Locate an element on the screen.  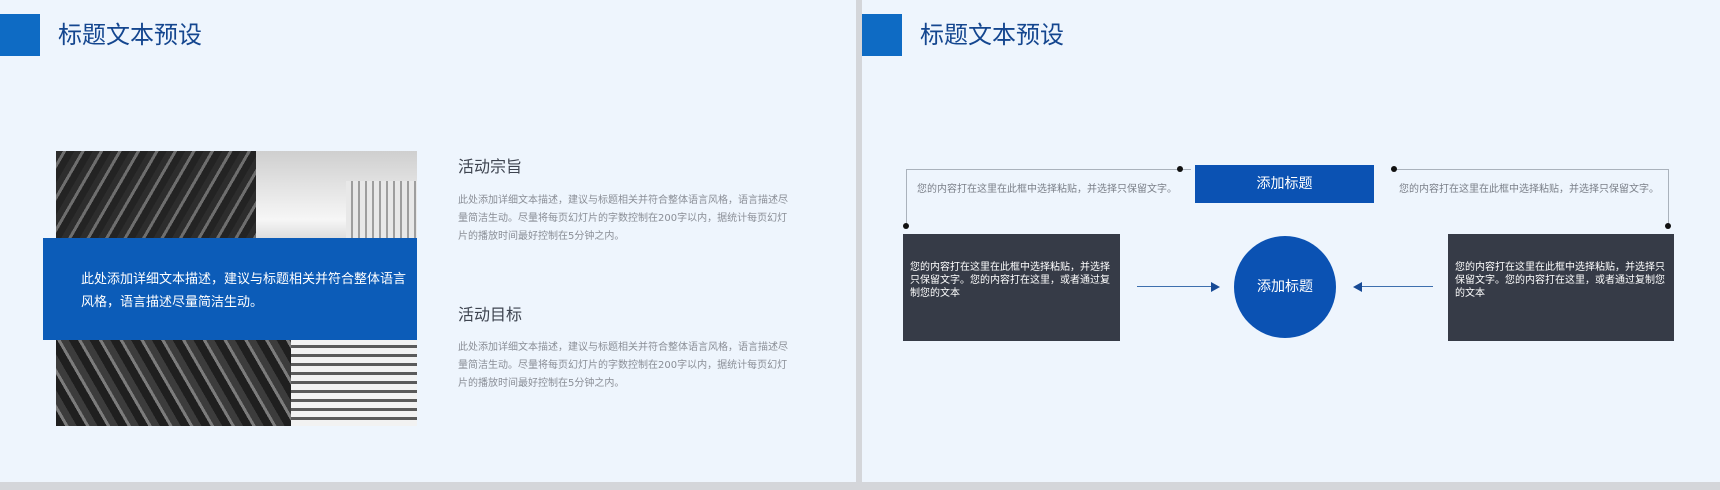
note-right: 您的内容打在这里在此框中选择粘贴，并选择只保留文字。 is located at coordinates (1529, 189).